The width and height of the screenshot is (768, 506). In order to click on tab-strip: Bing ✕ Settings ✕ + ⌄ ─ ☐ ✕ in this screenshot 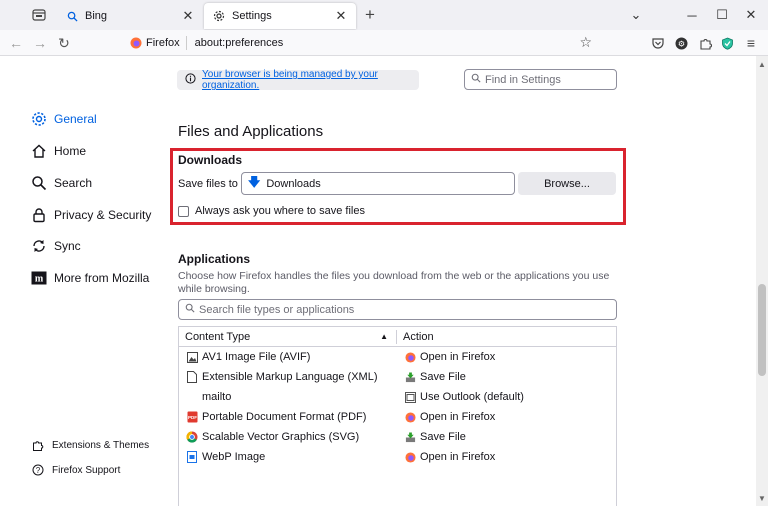, I will do `click(384, 15)`.